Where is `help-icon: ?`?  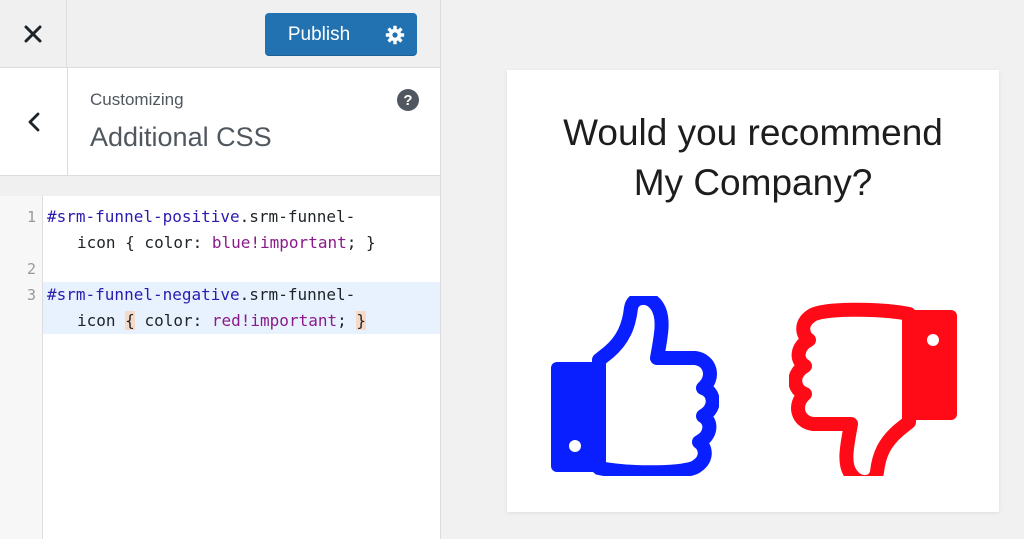 help-icon: ? is located at coordinates (408, 100).